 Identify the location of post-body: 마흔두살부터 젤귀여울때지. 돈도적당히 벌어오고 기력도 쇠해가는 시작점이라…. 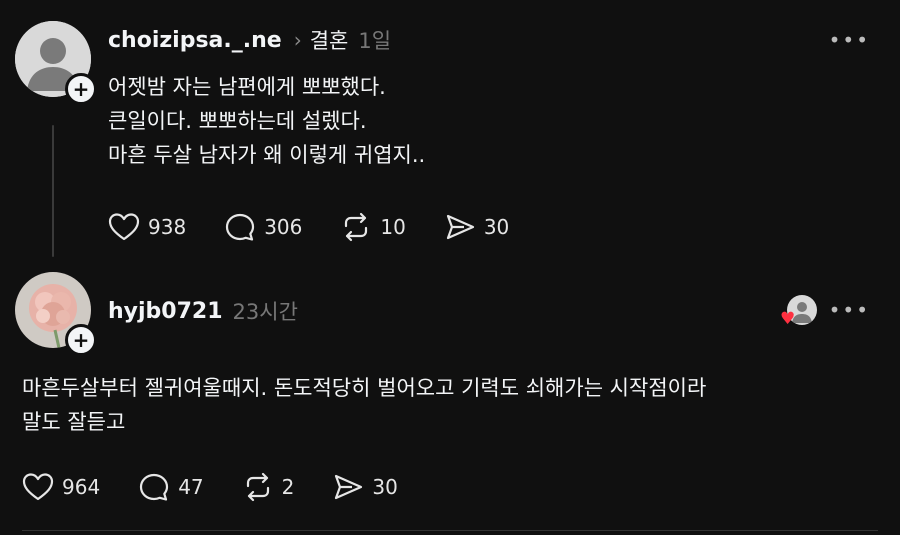
(364, 405).